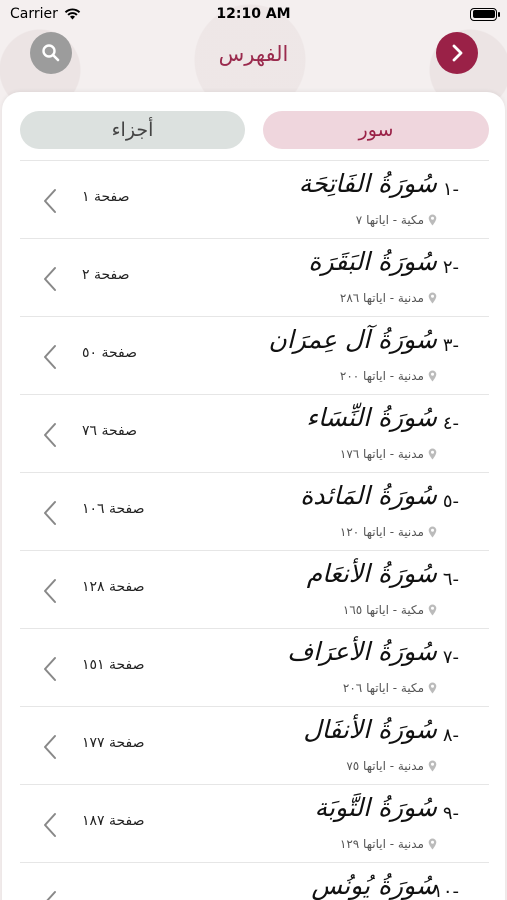  I want to click on sura-info: مدنية - اياتها ٧٥, so click(391, 766).